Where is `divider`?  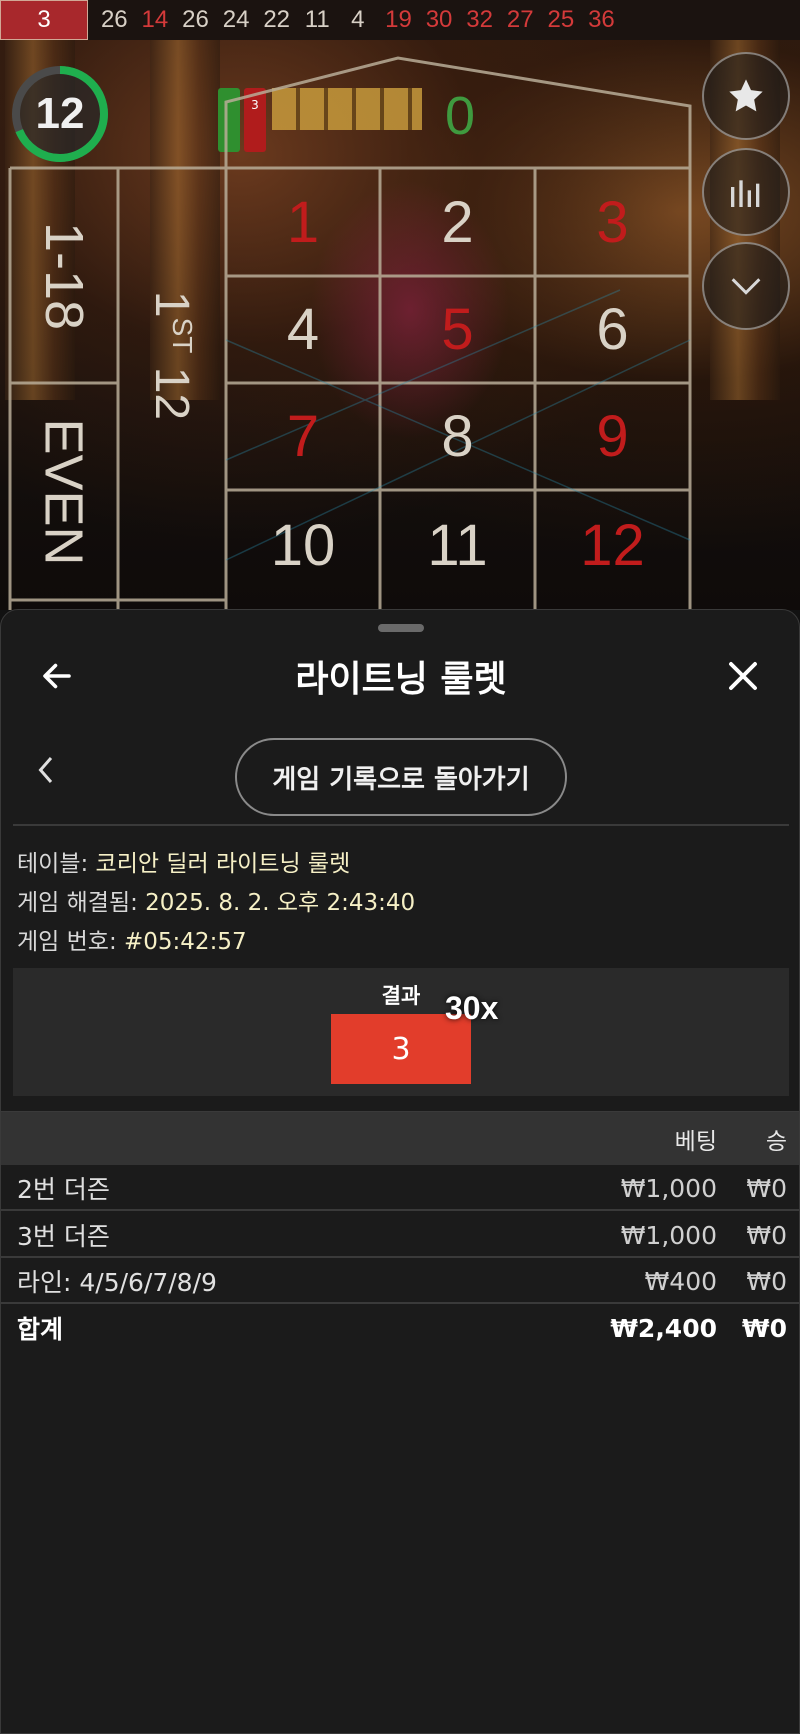 divider is located at coordinates (401, 825).